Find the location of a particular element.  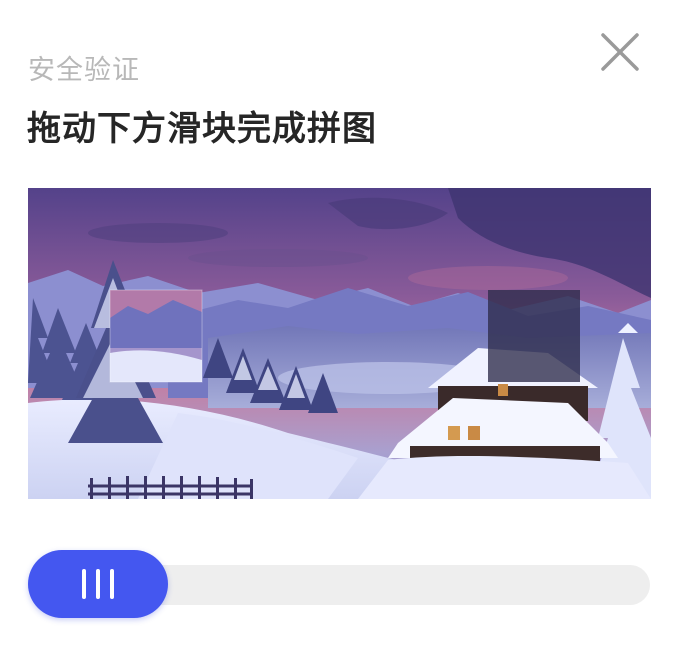

puzzle-piece is located at coordinates (156, 336).